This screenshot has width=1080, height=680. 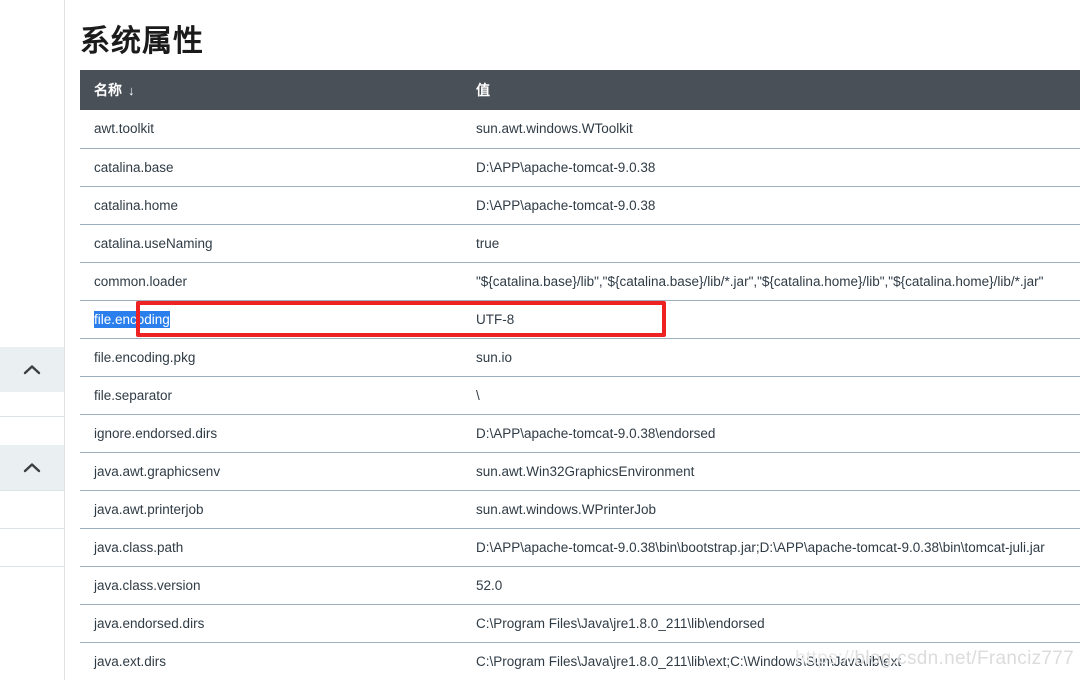 What do you see at coordinates (271, 509) in the screenshot?
I see `cell-property-name: java.awt.printerjob` at bounding box center [271, 509].